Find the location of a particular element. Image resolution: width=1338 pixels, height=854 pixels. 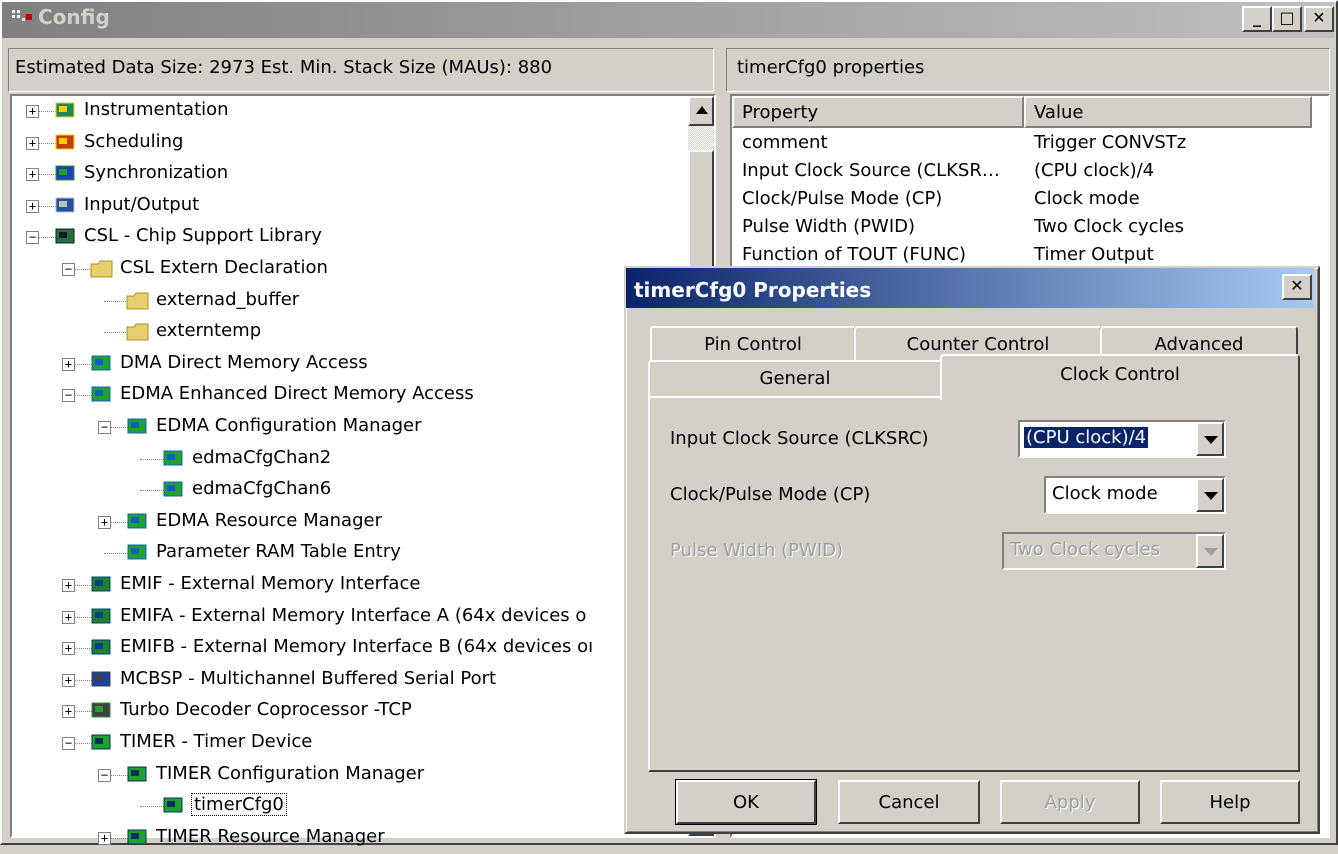

tree-node: − EDMA Enhanced Direct Memory Access is located at coordinates (343, 395).